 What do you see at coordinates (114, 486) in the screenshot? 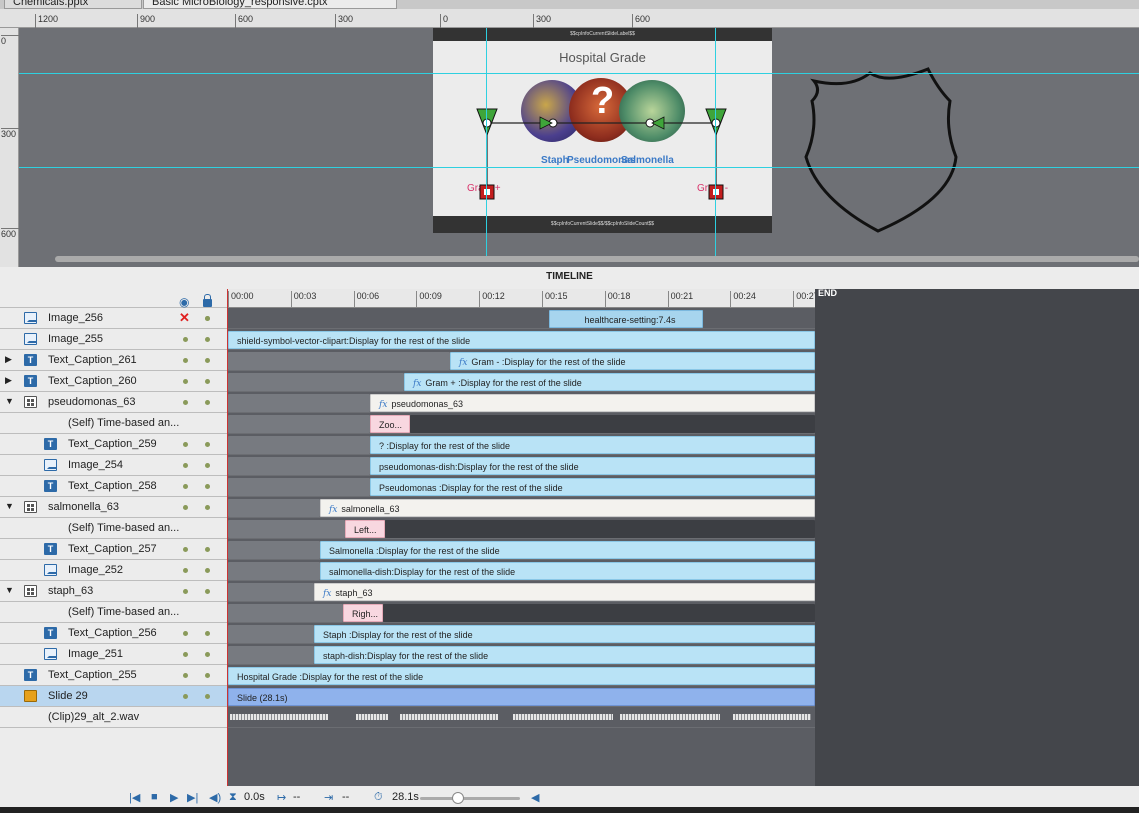
I see `layer-row: T Text_Caption_258` at bounding box center [114, 486].